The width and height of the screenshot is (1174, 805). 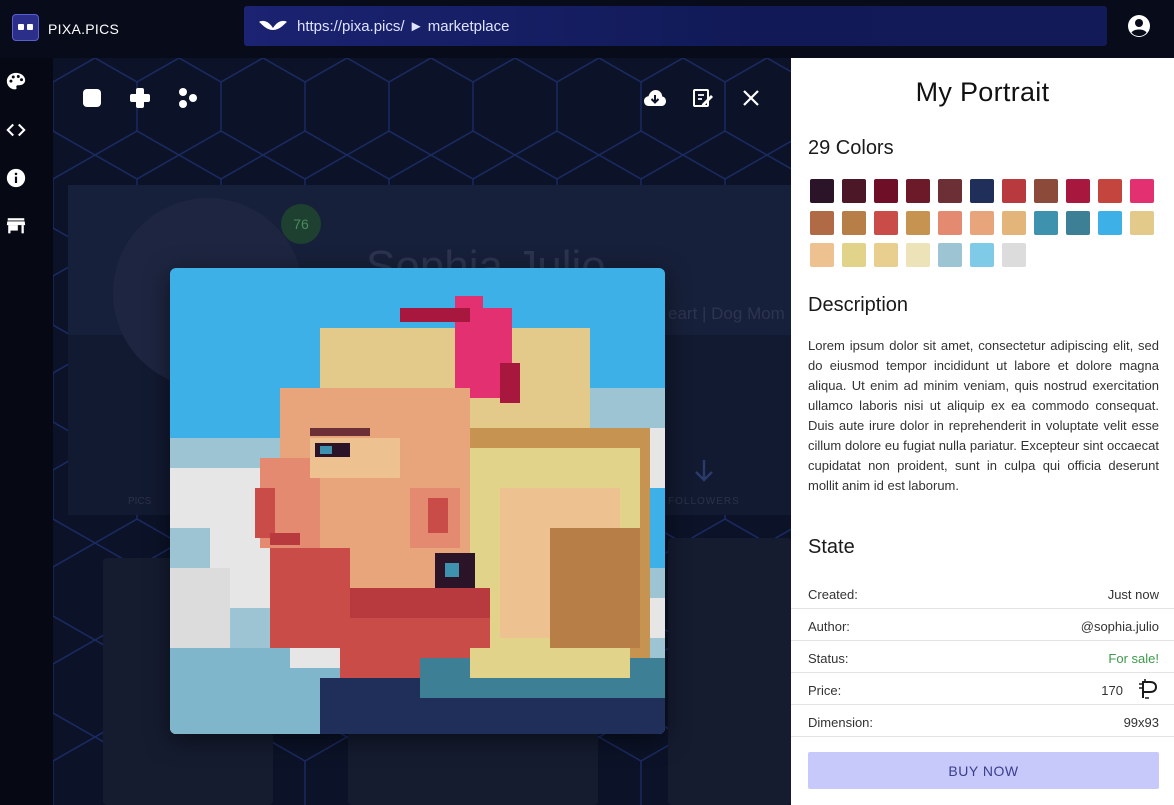 I want to click on palette-icon, so click(x=16, y=82).